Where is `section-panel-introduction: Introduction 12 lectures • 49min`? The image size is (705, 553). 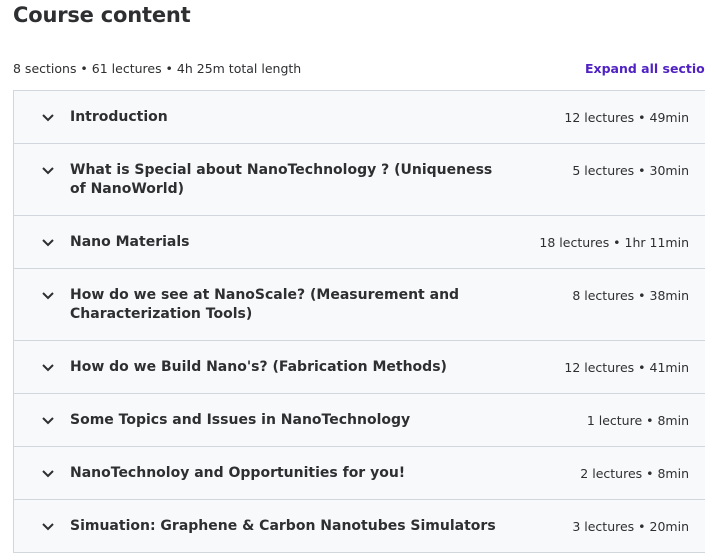 section-panel-introduction: Introduction 12 lectures • 49min is located at coordinates (359, 117).